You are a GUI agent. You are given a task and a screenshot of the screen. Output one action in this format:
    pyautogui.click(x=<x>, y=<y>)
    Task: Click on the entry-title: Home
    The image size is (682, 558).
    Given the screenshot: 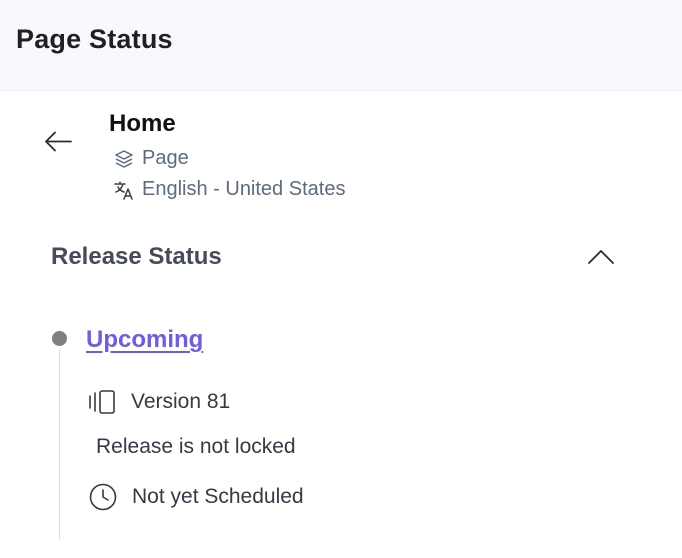 What is the action you would take?
    pyautogui.click(x=142, y=123)
    